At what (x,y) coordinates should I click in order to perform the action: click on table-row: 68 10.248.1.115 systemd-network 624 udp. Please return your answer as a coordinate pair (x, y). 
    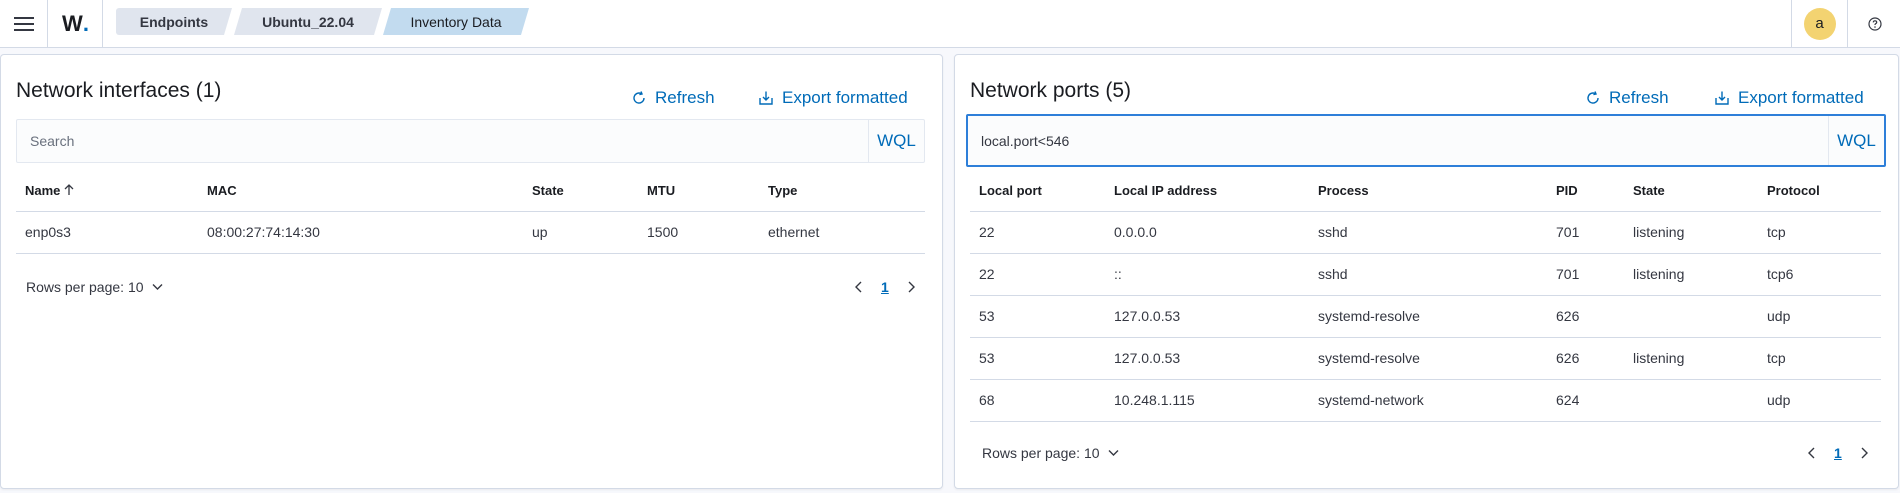
    Looking at the image, I should click on (1425, 400).